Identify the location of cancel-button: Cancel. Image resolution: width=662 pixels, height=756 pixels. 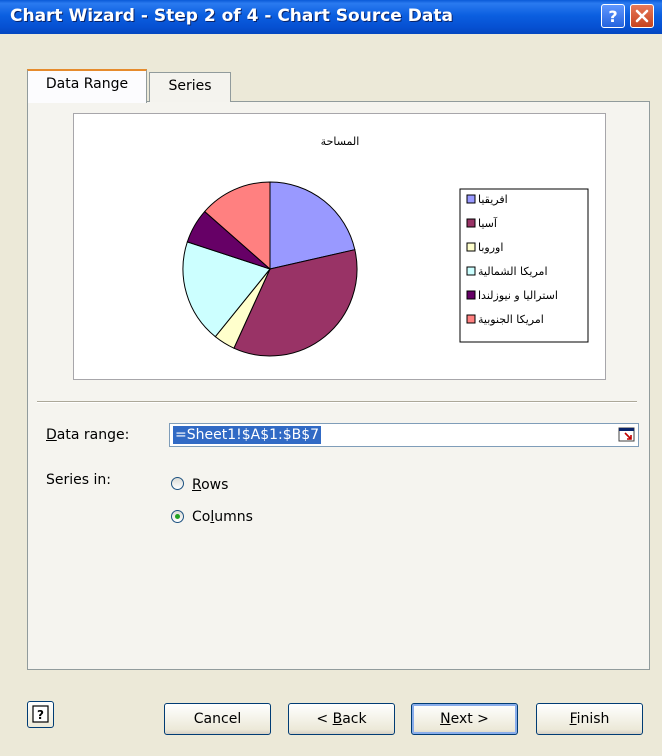
(217, 719).